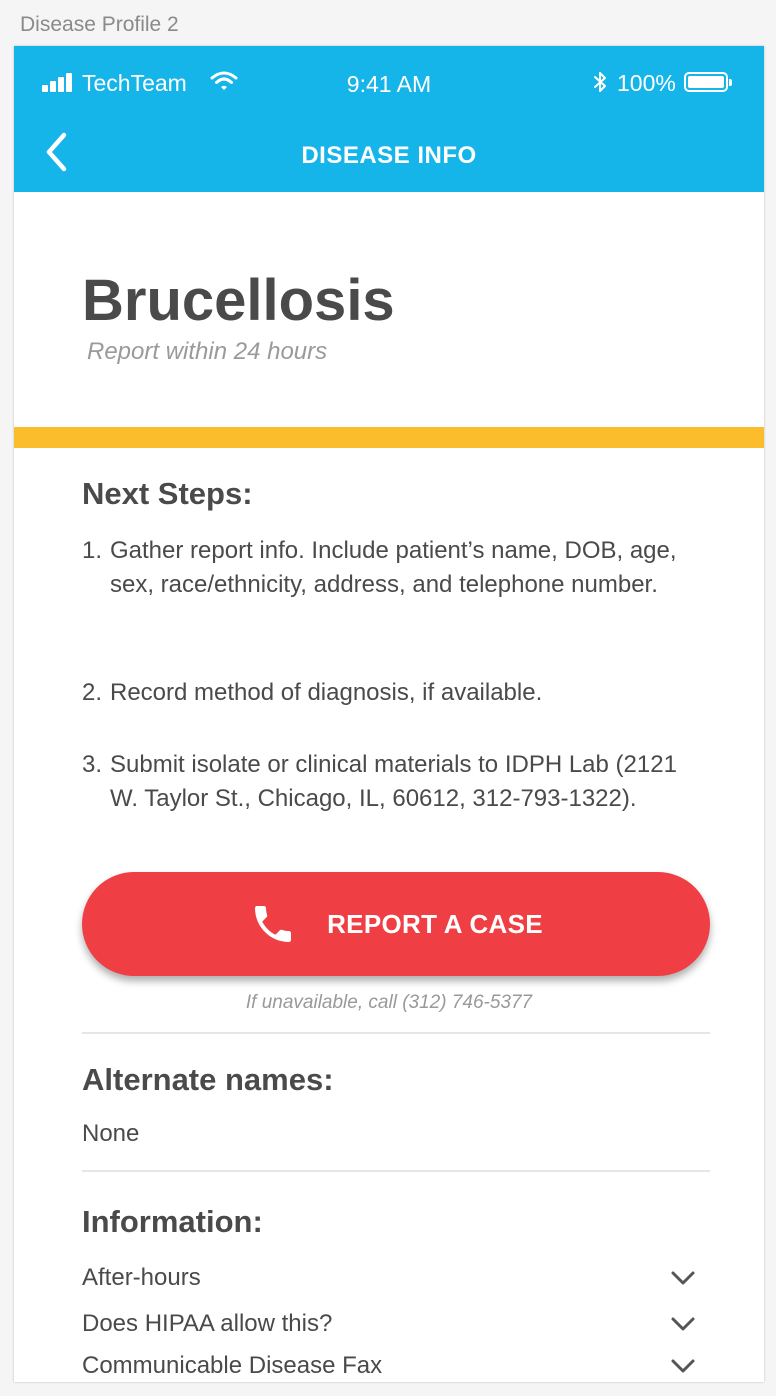 The height and width of the screenshot is (1396, 776). Describe the element at coordinates (389, 437) in the screenshot. I see `accent-divider` at that location.